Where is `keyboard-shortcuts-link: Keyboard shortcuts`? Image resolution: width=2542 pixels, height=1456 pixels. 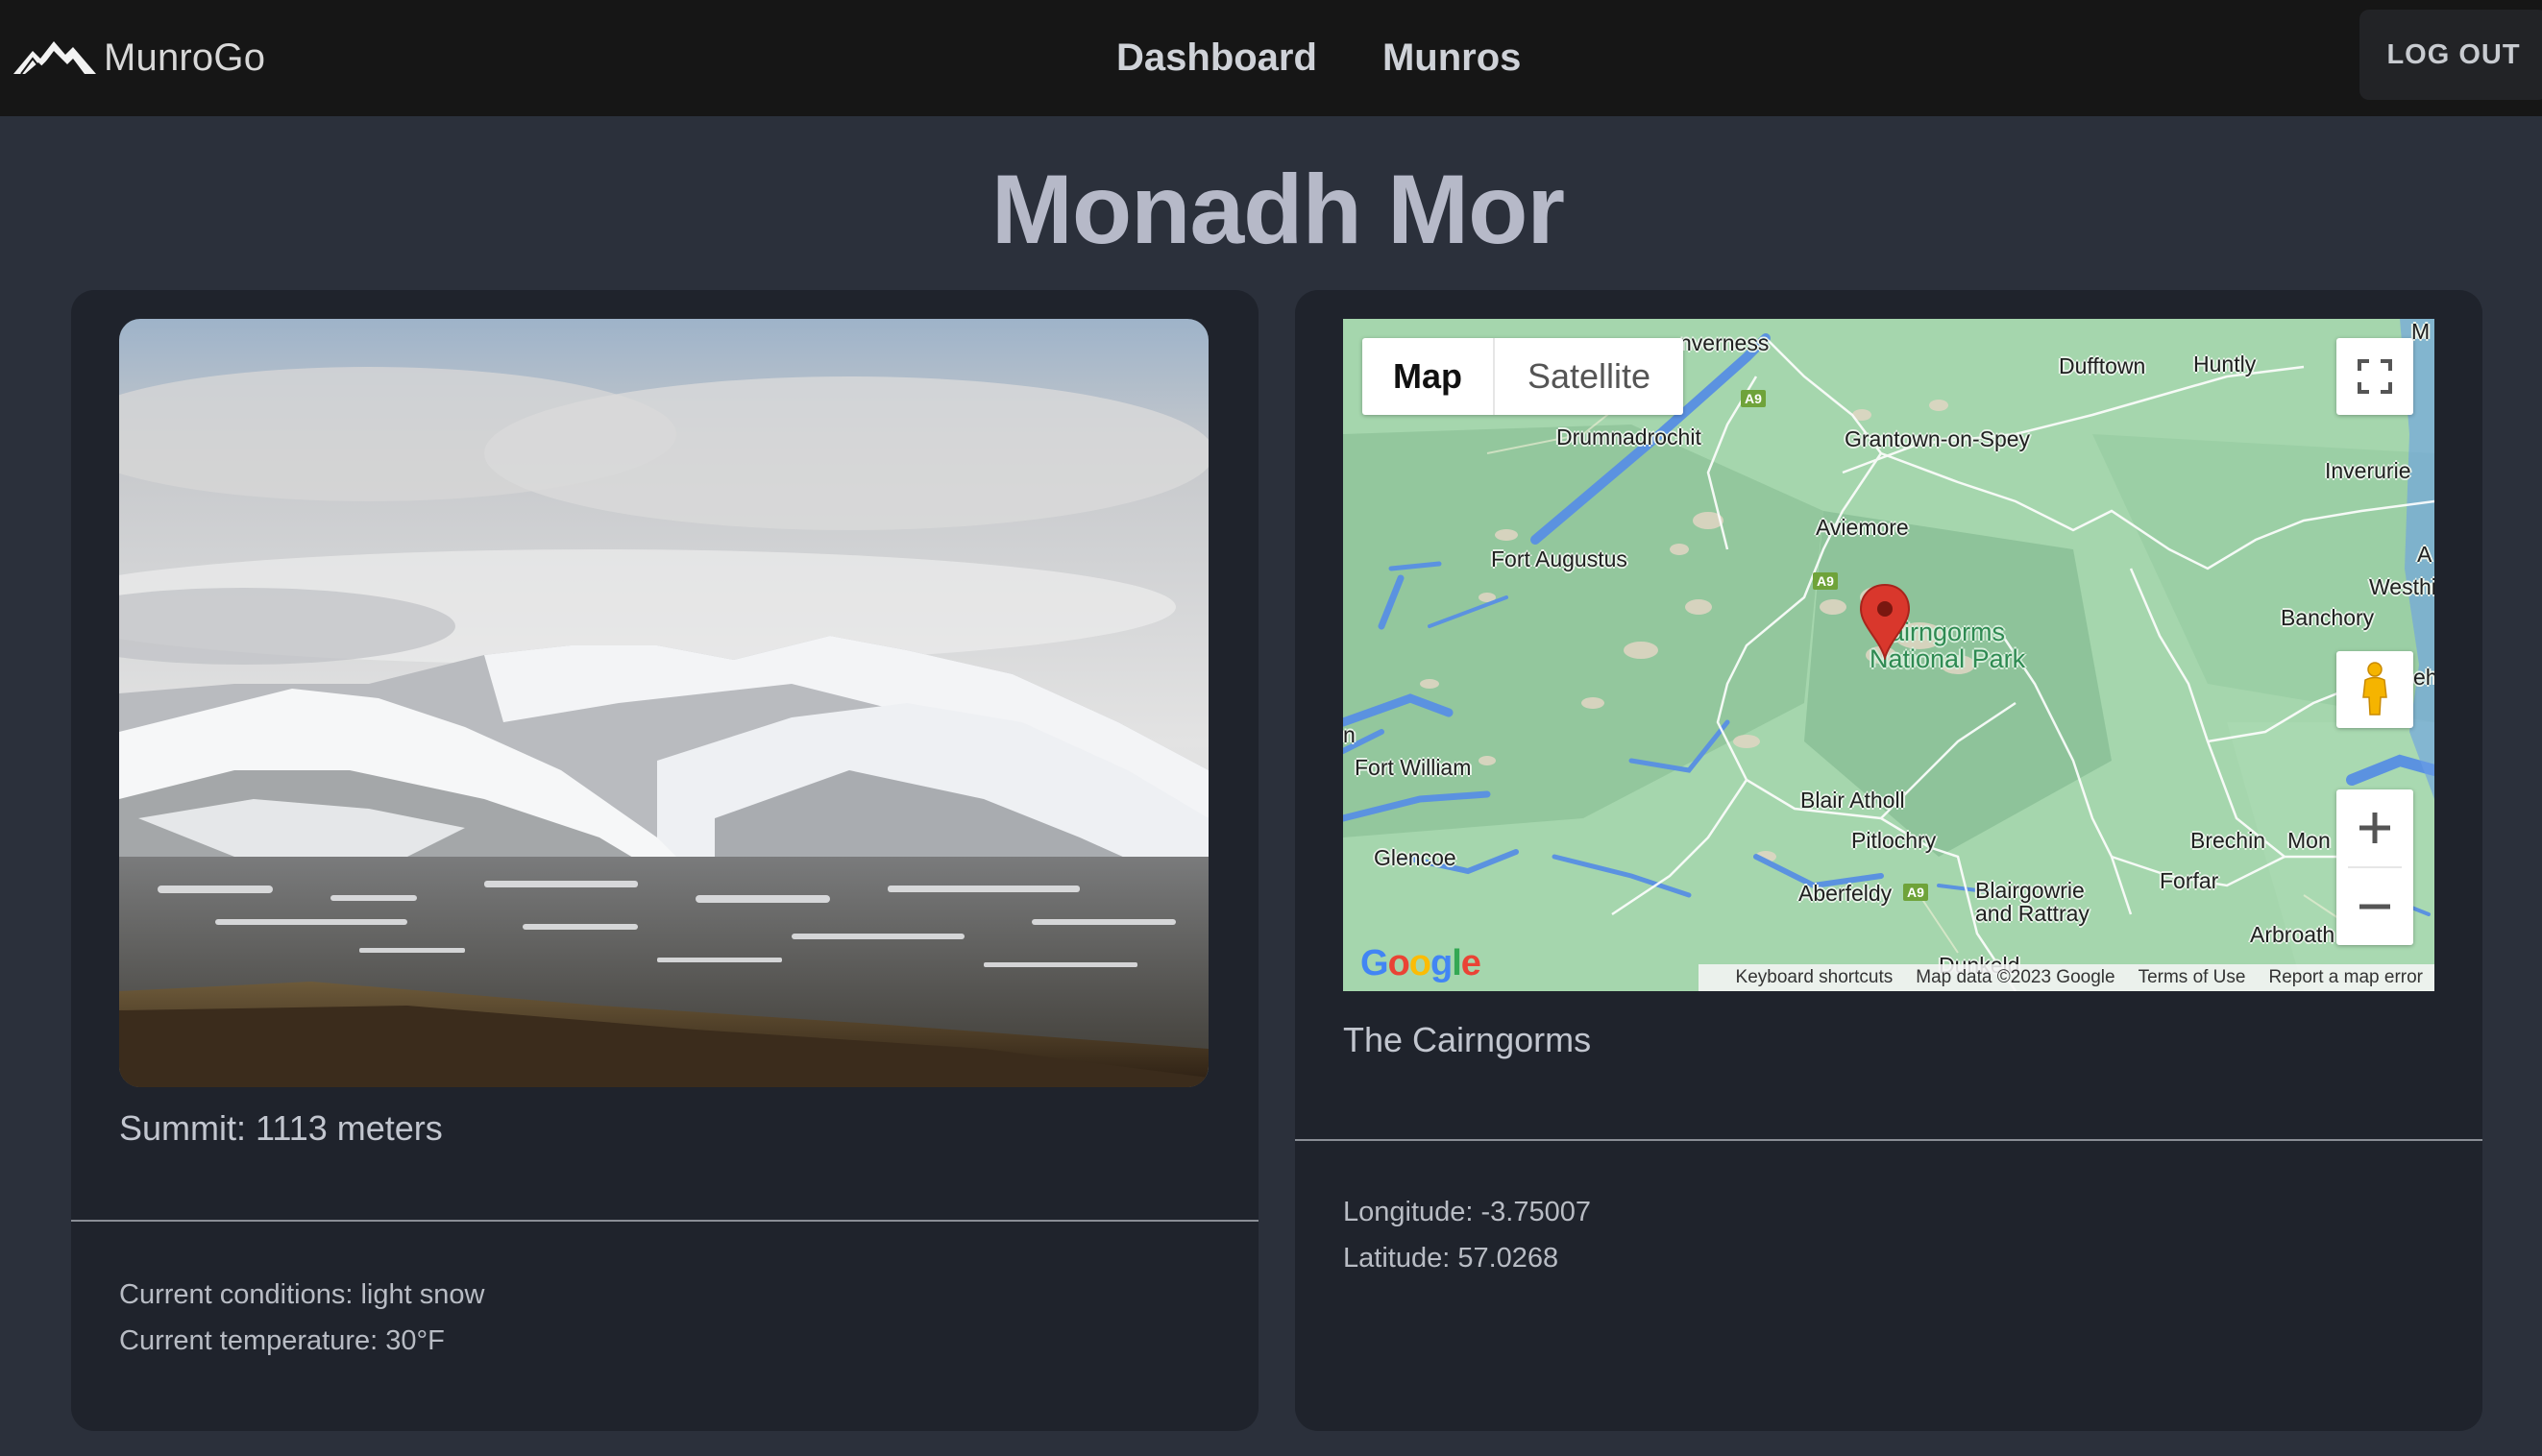
keyboard-shortcuts-link: Keyboard shortcuts is located at coordinates (1815, 978).